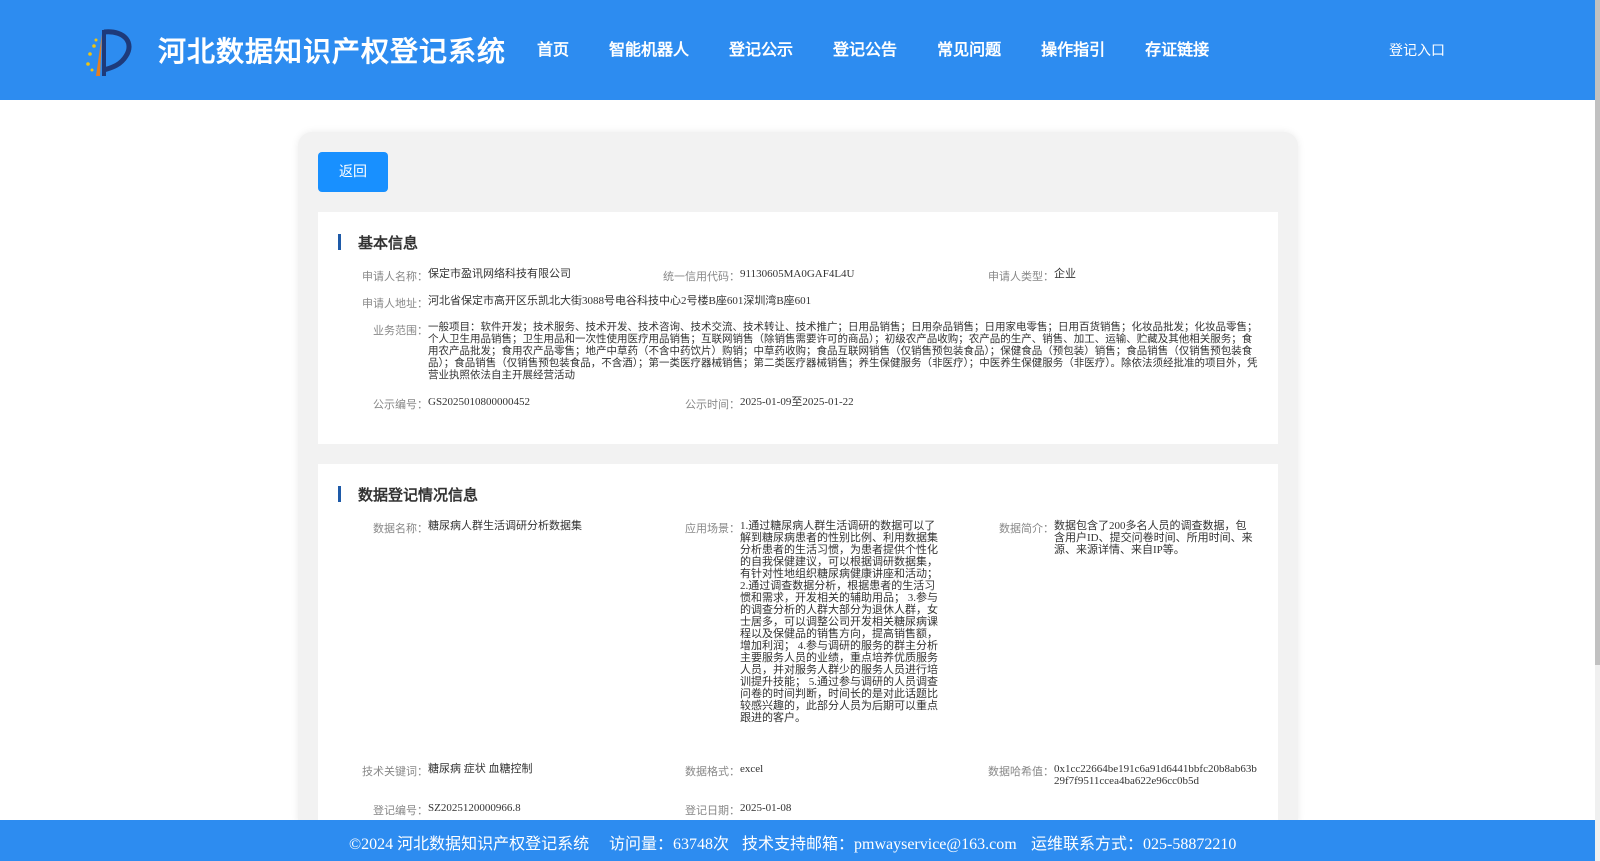 This screenshot has height=861, width=1600. Describe the element at coordinates (480, 769) in the screenshot. I see `keywords-value: 糖尿病 症状 血糖控制` at that location.